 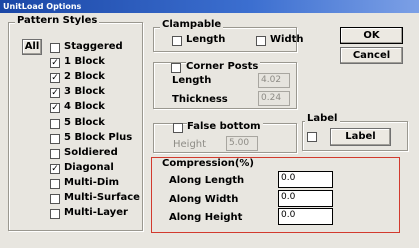 What do you see at coordinates (261, 41) in the screenshot?
I see `clampable-width-checkbox` at bounding box center [261, 41].